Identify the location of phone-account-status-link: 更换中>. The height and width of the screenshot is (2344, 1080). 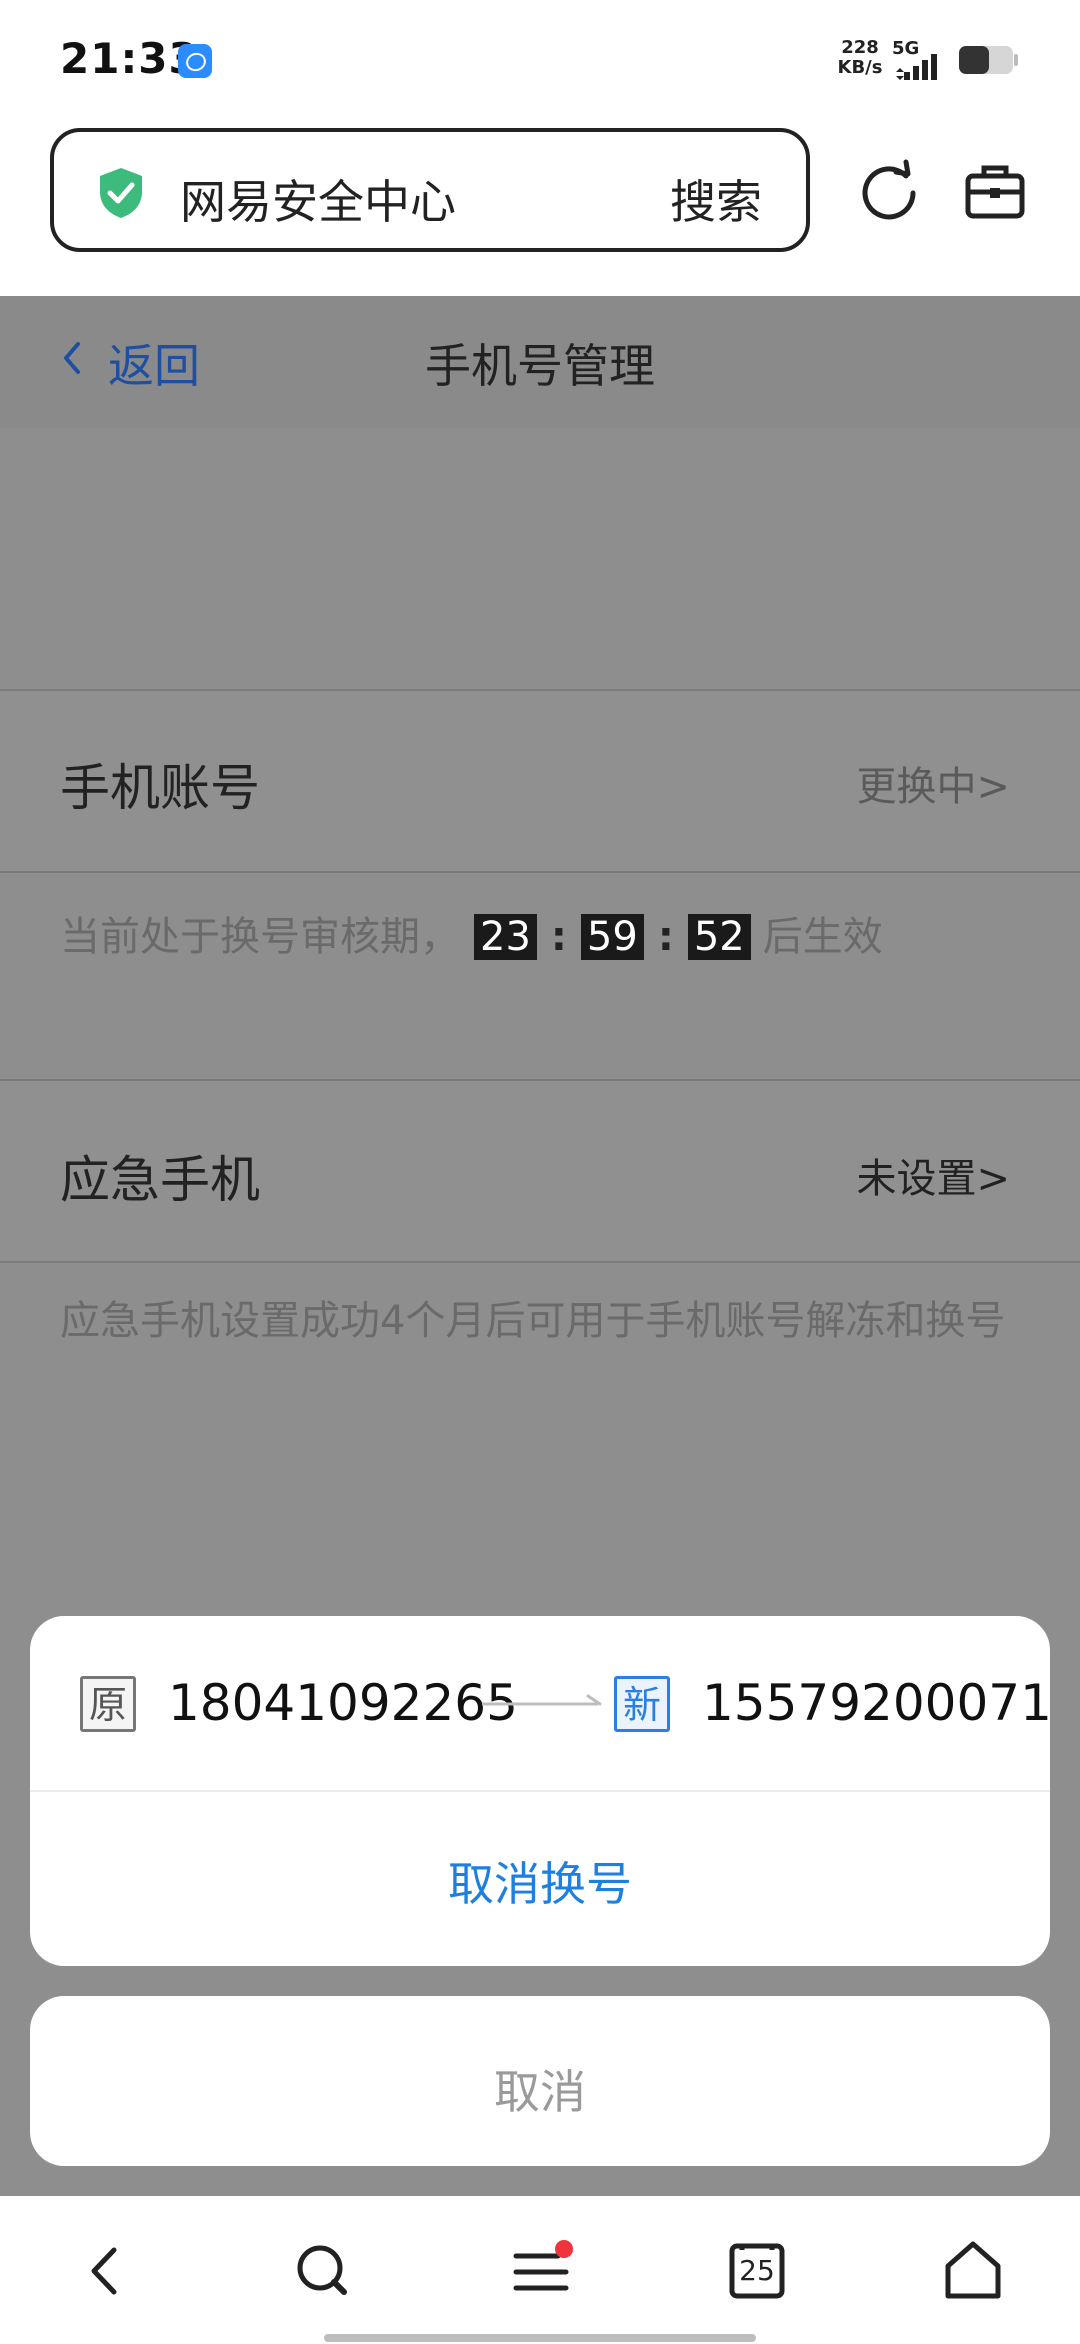
(885, 783).